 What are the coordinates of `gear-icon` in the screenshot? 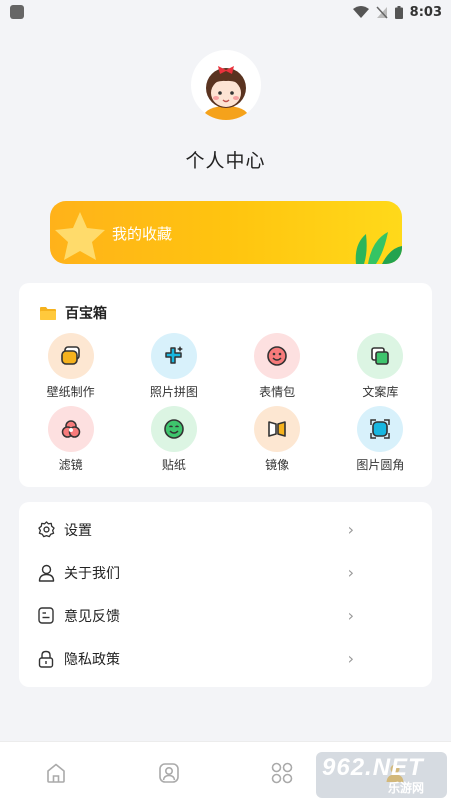 It's located at (46, 529).